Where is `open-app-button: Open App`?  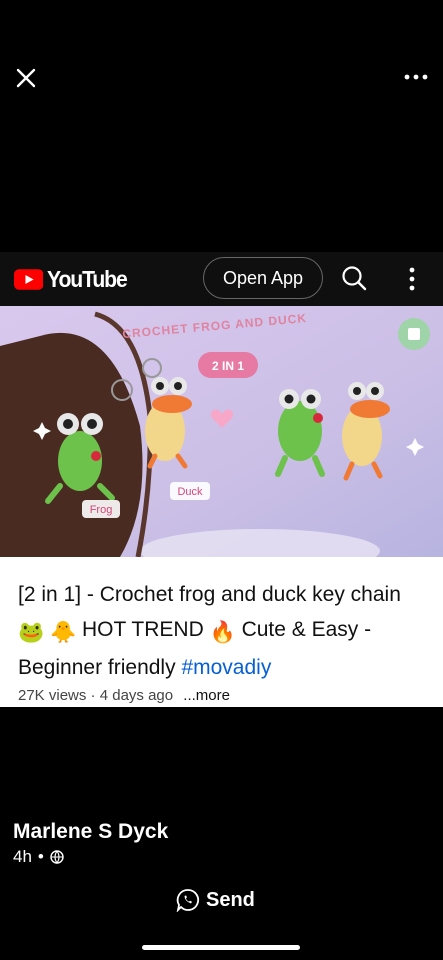 open-app-button: Open App is located at coordinates (263, 278).